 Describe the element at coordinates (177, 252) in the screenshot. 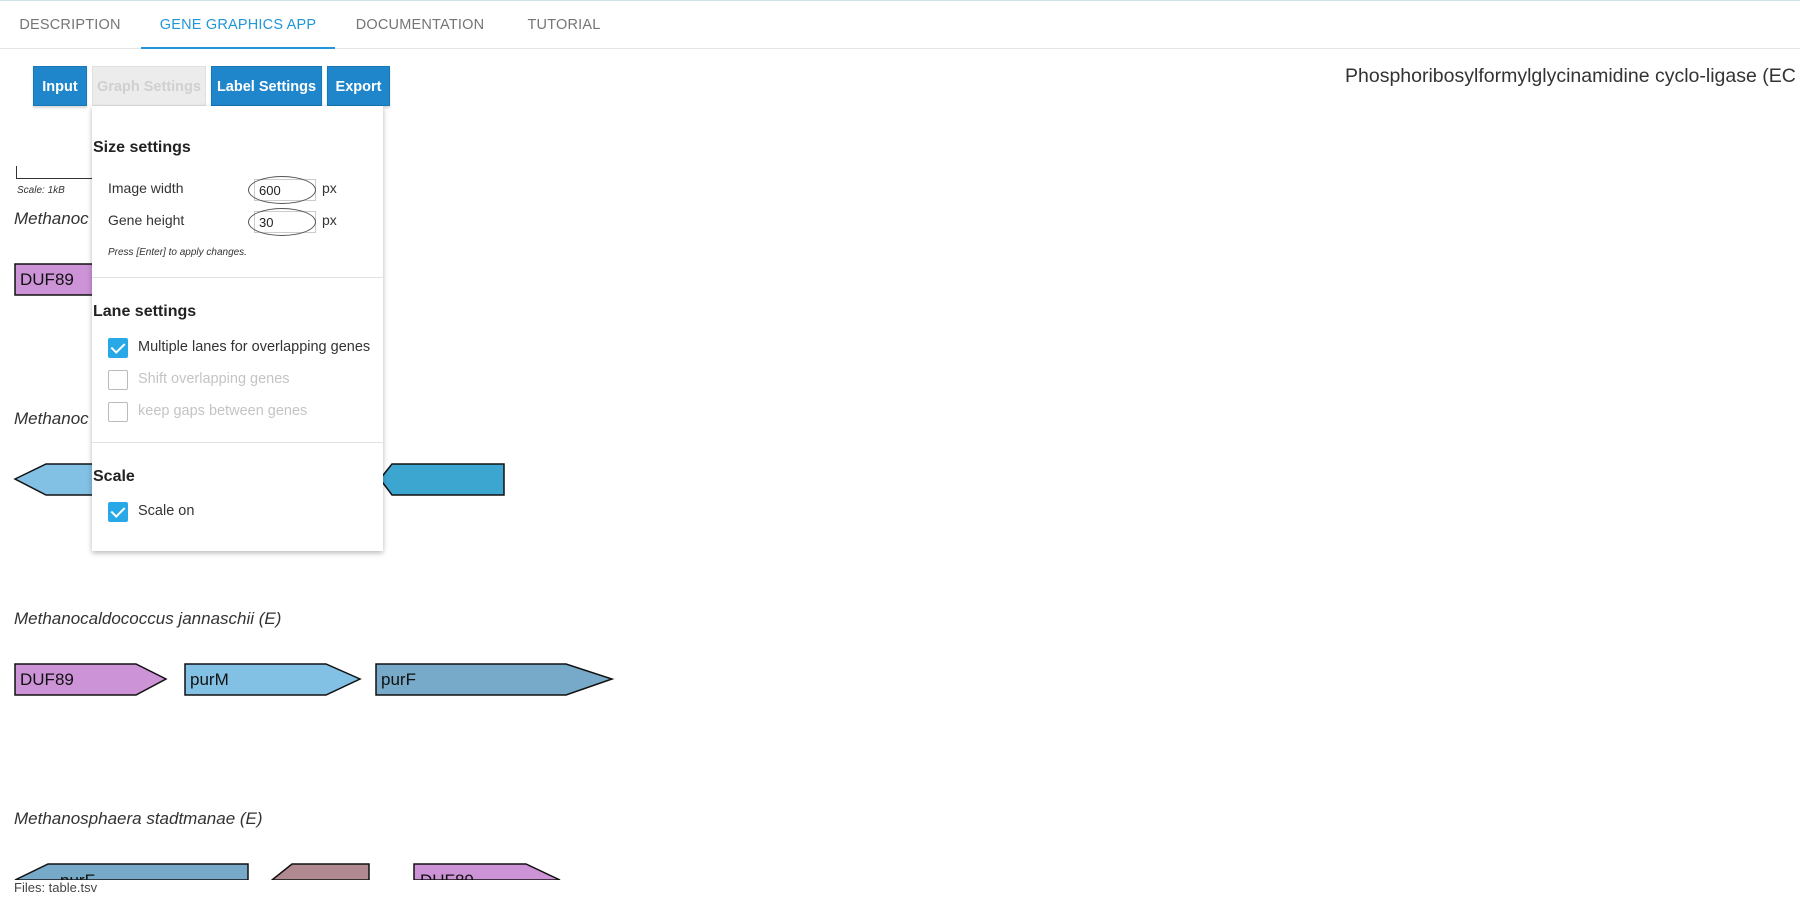

I see `apply-hint: Press [Enter] to apply changes.` at that location.